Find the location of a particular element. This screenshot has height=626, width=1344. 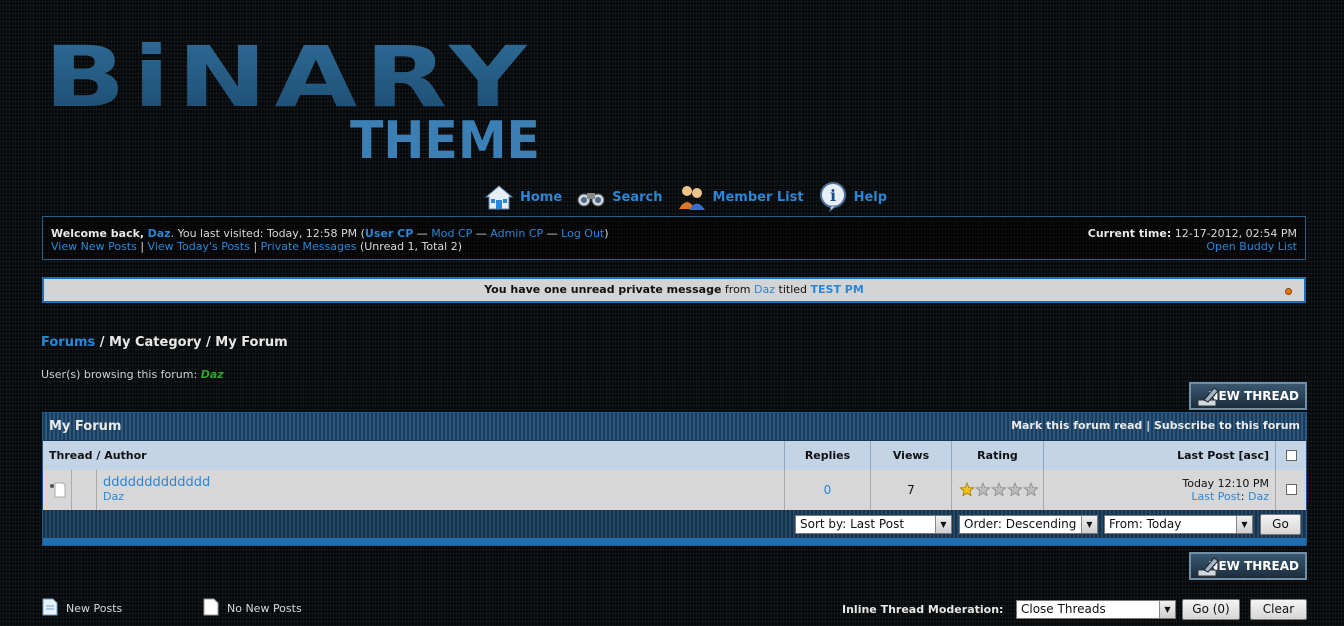

legend-new-posts: New Posts is located at coordinates (82, 608).